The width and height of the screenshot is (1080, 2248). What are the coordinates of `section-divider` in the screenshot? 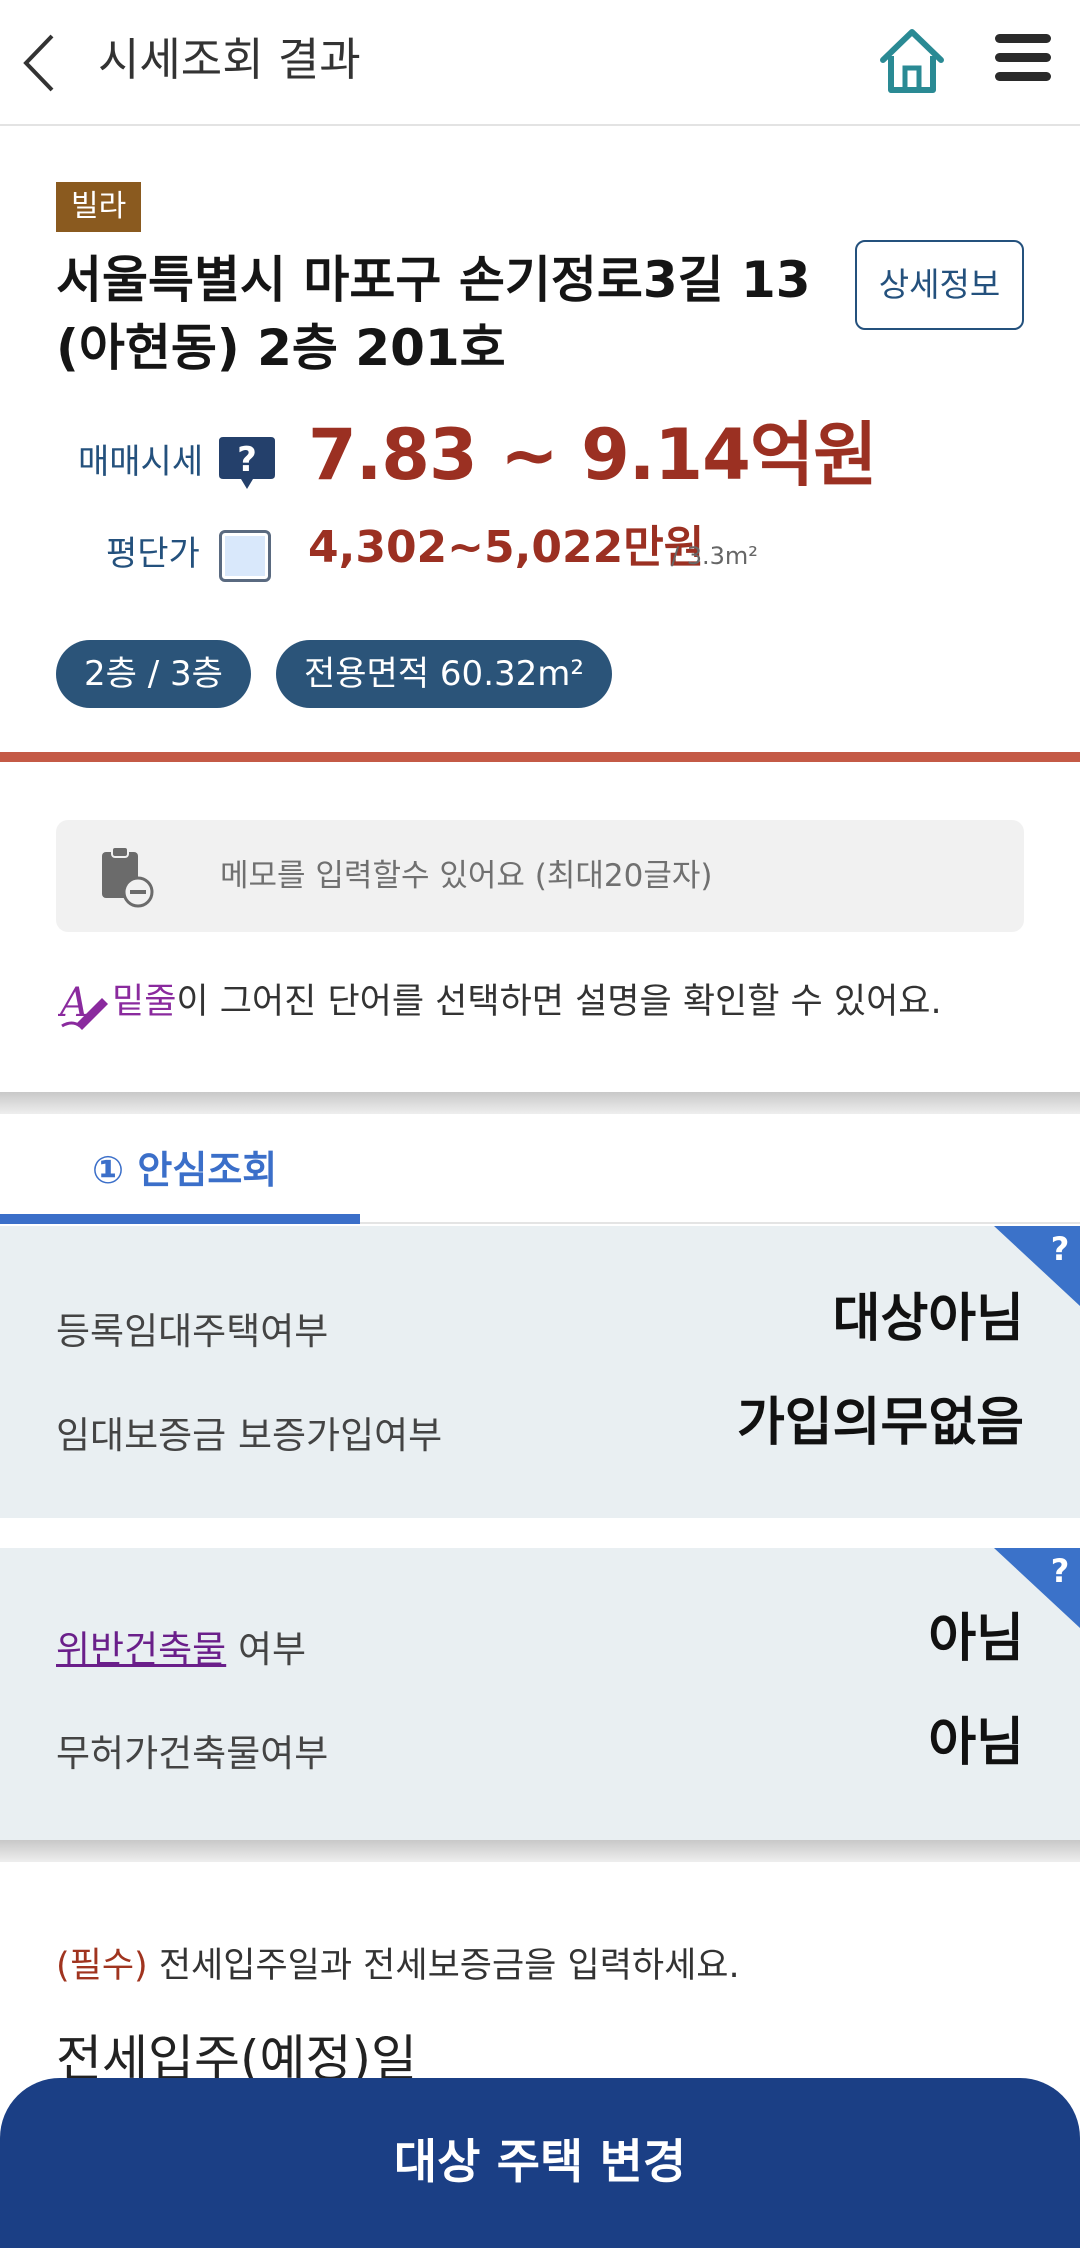 It's located at (540, 757).